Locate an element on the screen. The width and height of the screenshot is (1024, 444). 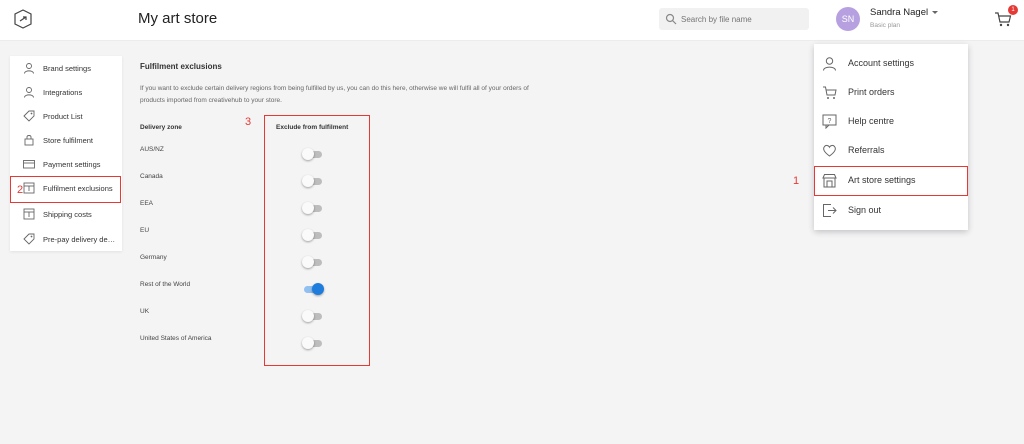
section-title: Fulfilment exclusions is located at coordinates (181, 66).